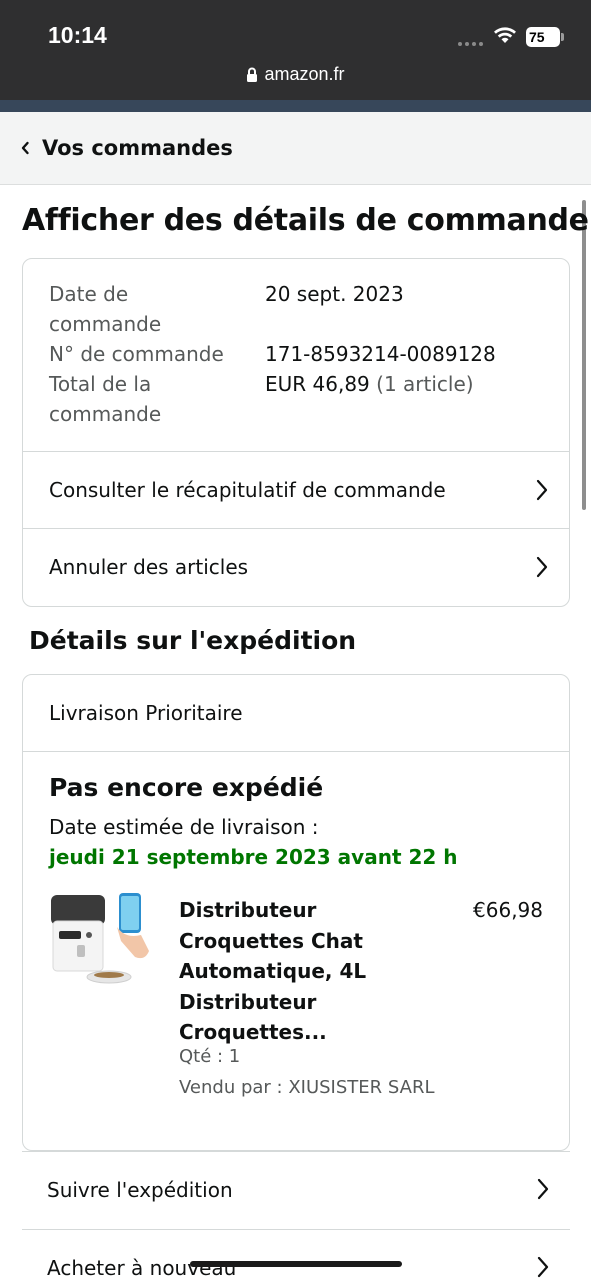  What do you see at coordinates (149, 567) in the screenshot?
I see `cancel-items-link-label: Annuler des articles` at bounding box center [149, 567].